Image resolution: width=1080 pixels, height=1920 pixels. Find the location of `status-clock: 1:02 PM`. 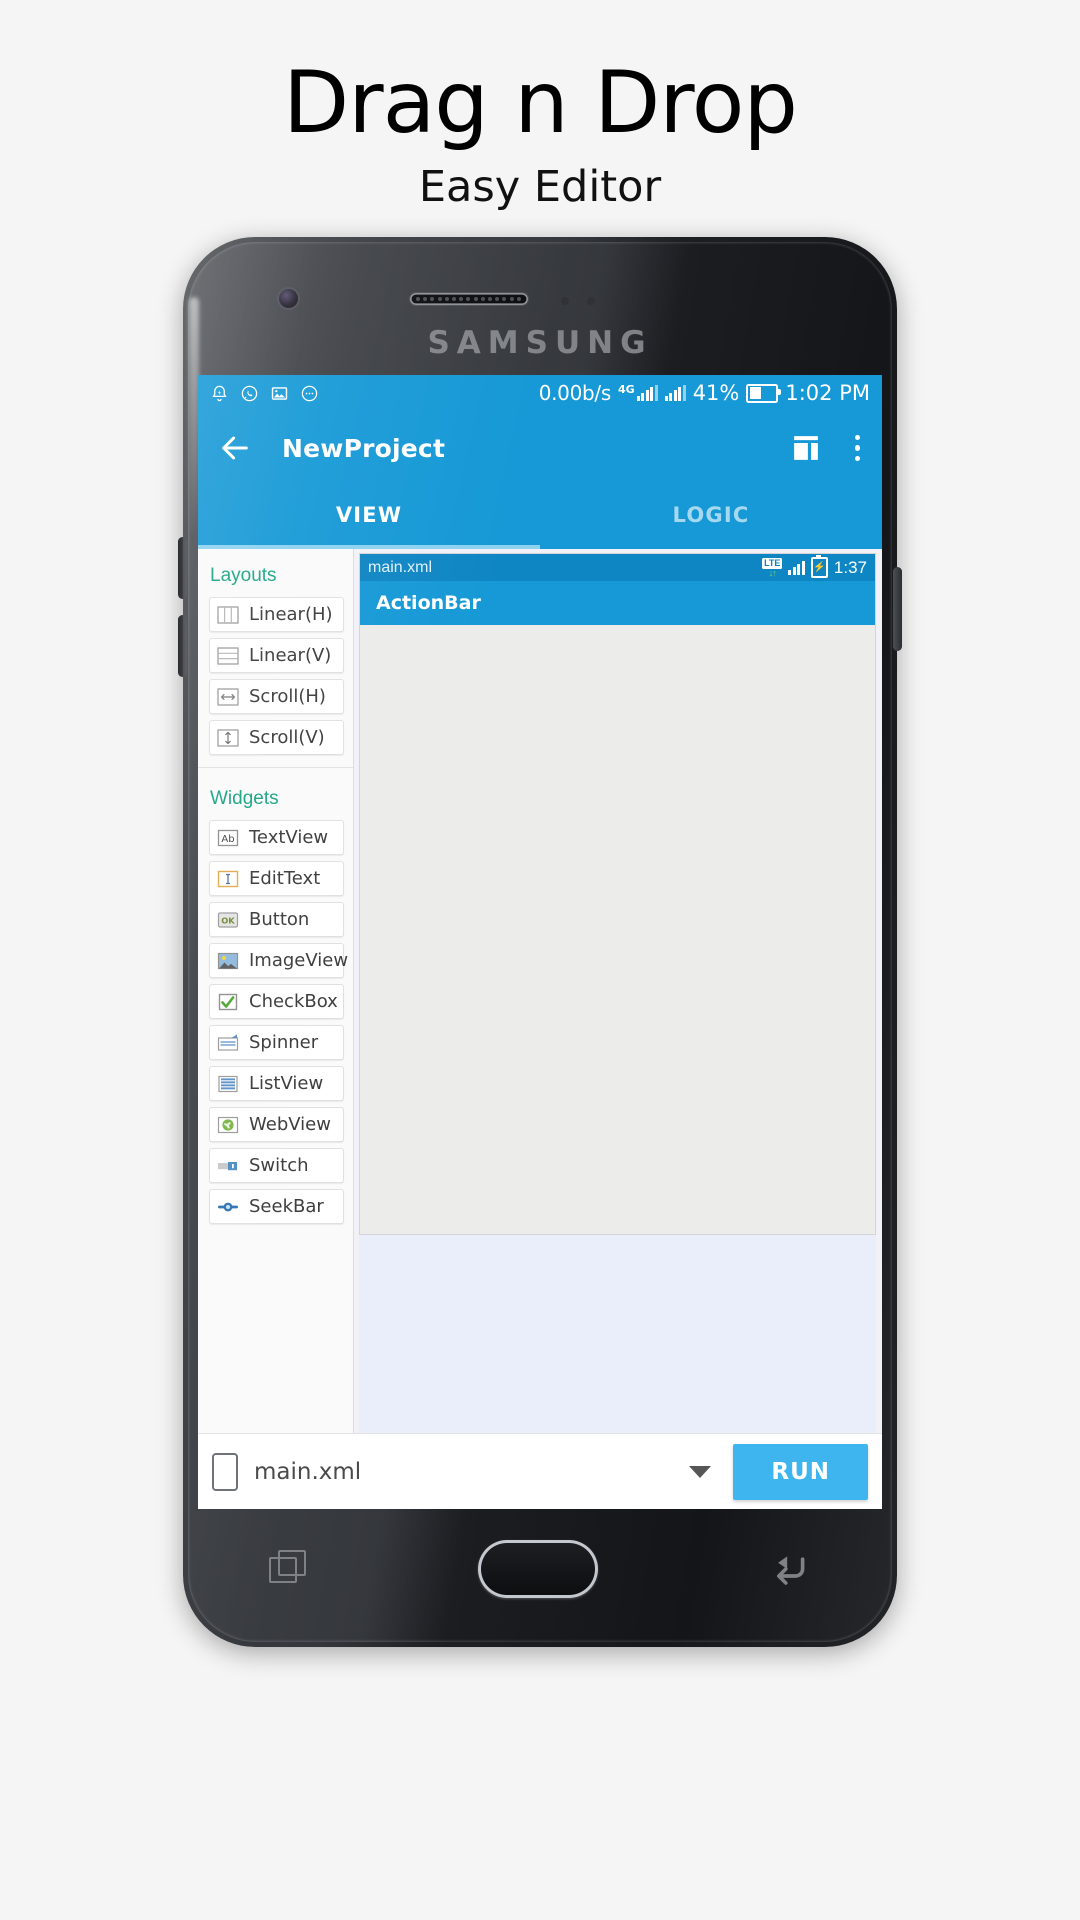

status-clock: 1:02 PM is located at coordinates (827, 393).